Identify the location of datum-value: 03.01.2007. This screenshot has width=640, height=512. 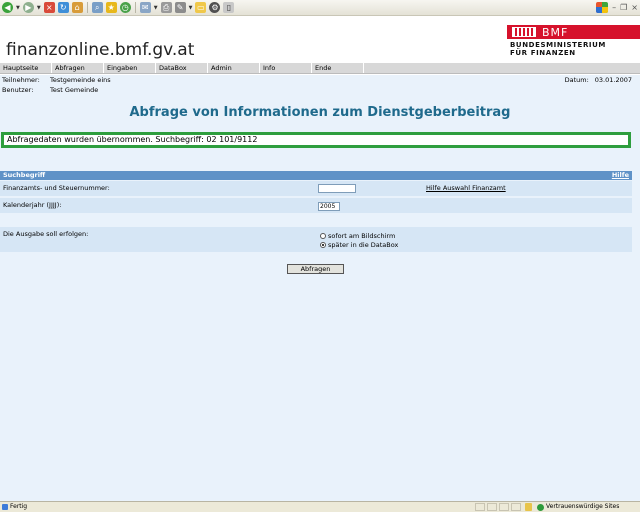
(613, 80).